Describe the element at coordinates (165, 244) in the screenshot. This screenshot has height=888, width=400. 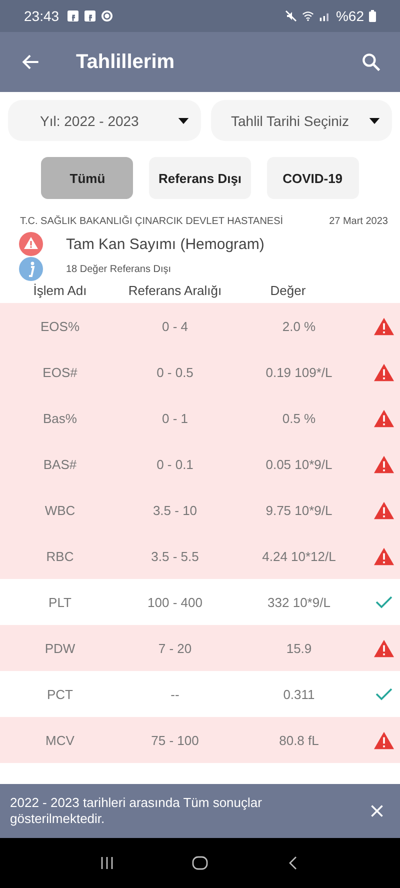
I see `test-name: Tam Kan Sayımı (Hemogram)` at that location.